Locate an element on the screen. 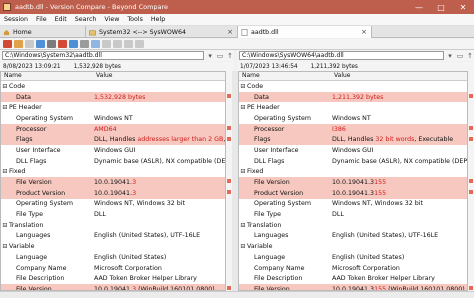 This screenshot has width=474, height=298. copy-right-icon is located at coordinates (73, 44).